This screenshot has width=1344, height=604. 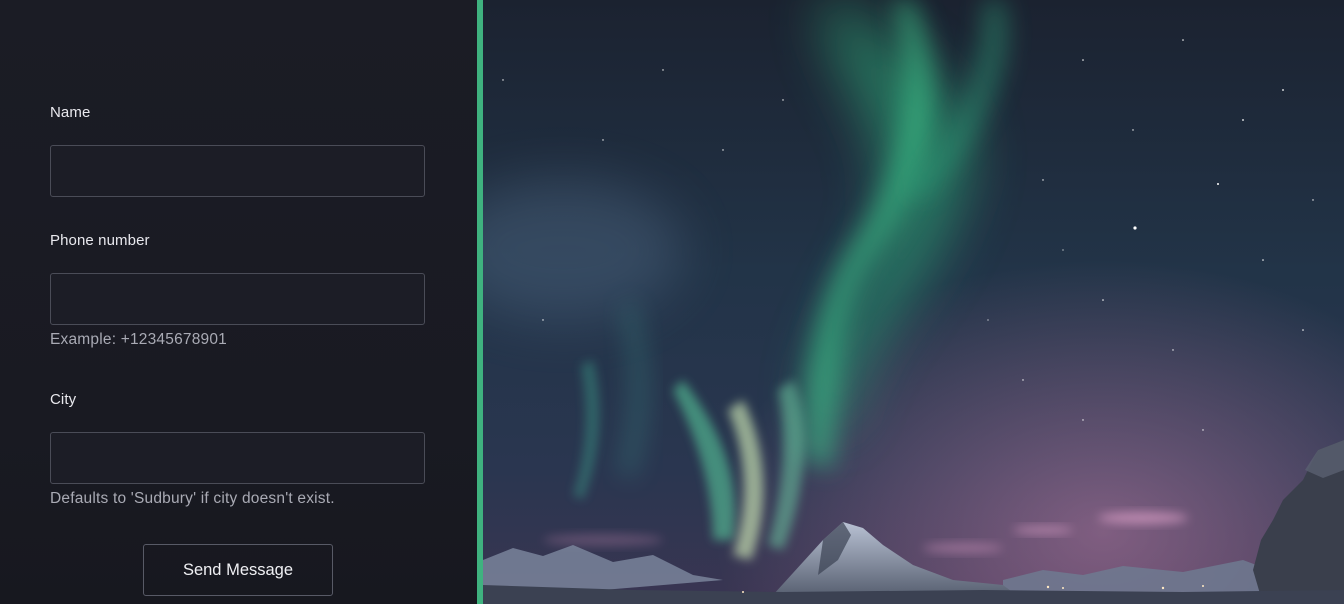 I want to click on city-label: City, so click(x=63, y=399).